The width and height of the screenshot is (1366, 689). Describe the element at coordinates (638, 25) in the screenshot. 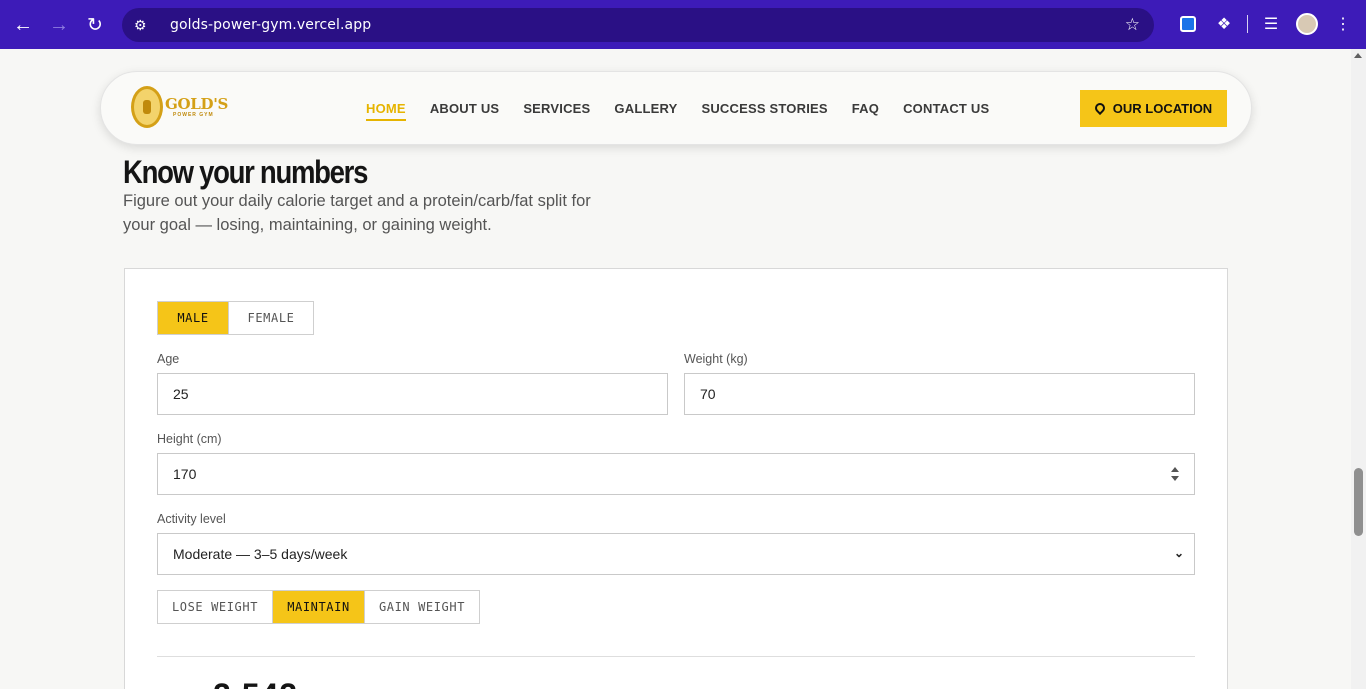

I see `address-bar: ⚙ golds-power-gym.vercel.app ☆` at that location.